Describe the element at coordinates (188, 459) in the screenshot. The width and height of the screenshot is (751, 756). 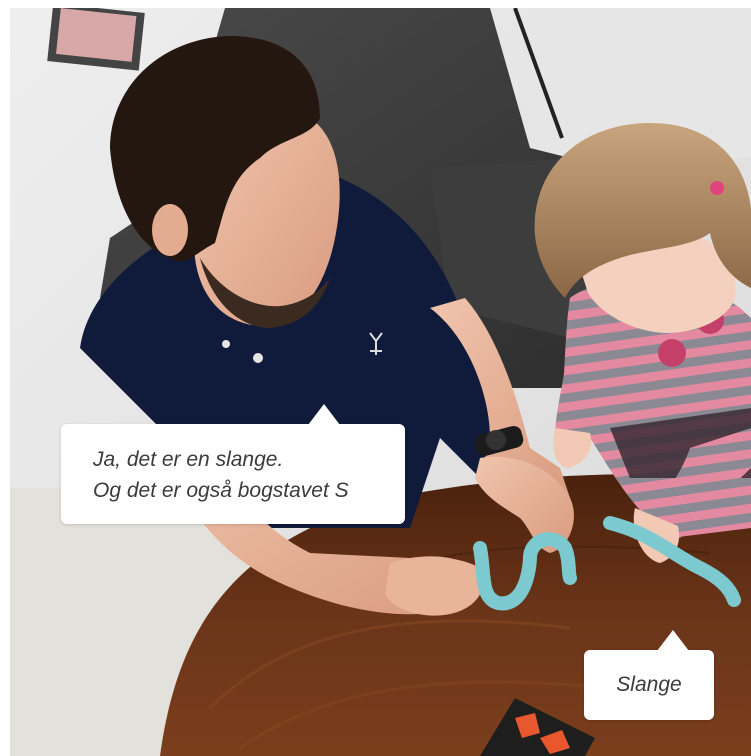
I see `speech-line-1: Ja, det er en slange.` at that location.